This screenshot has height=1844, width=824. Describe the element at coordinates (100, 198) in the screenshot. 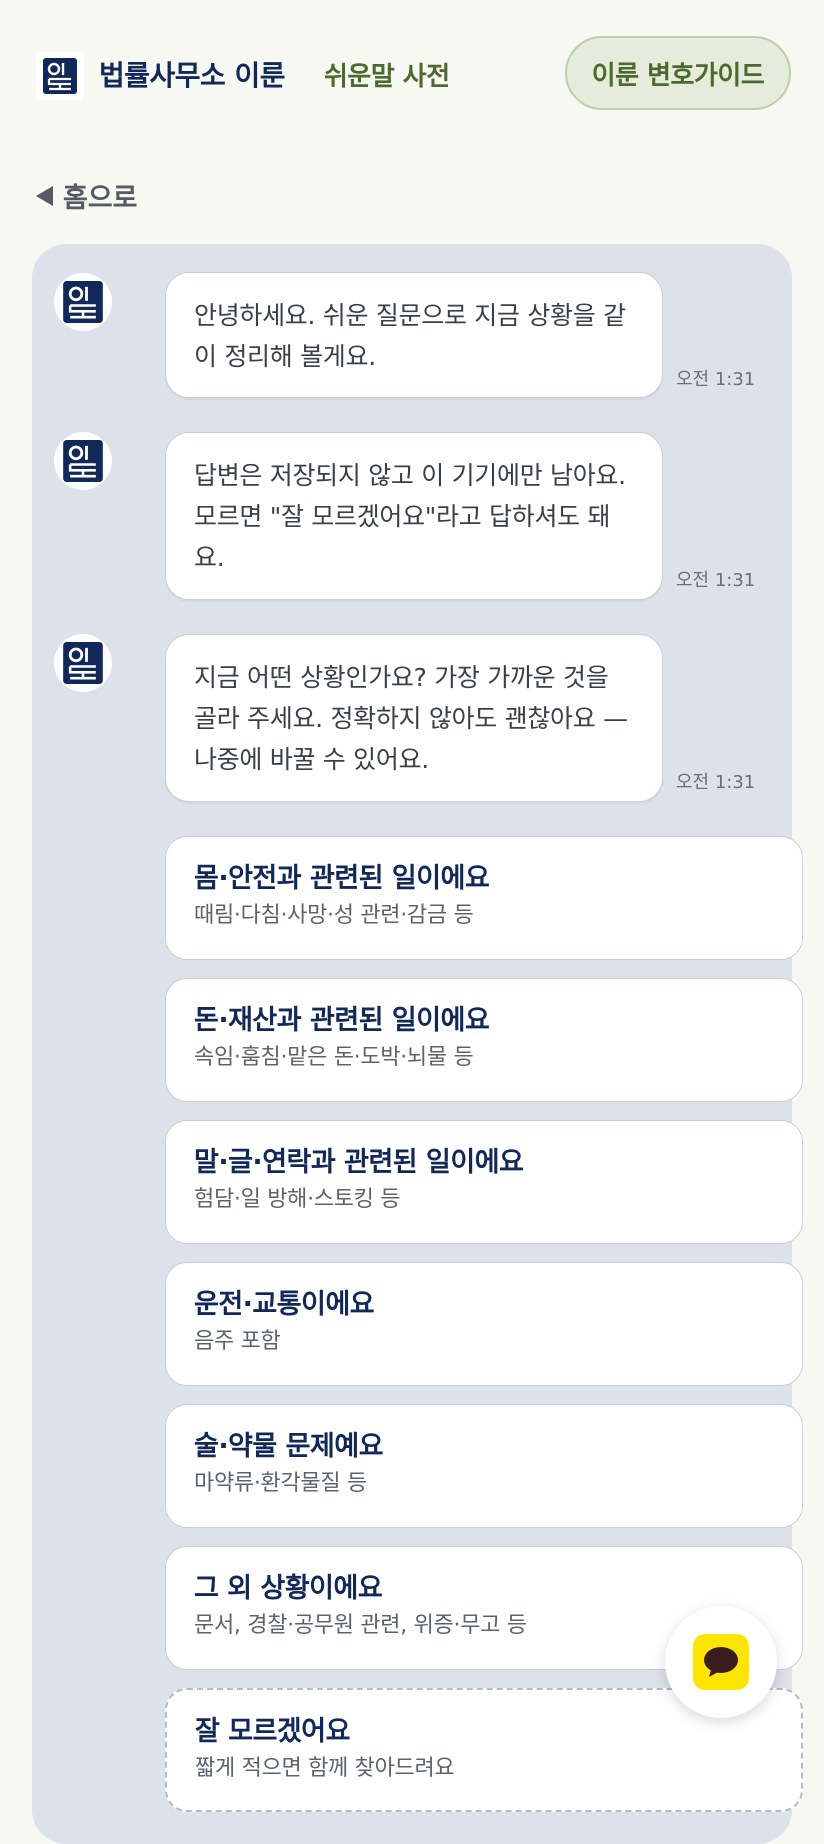

I see `back-home-label: 홈으로` at that location.